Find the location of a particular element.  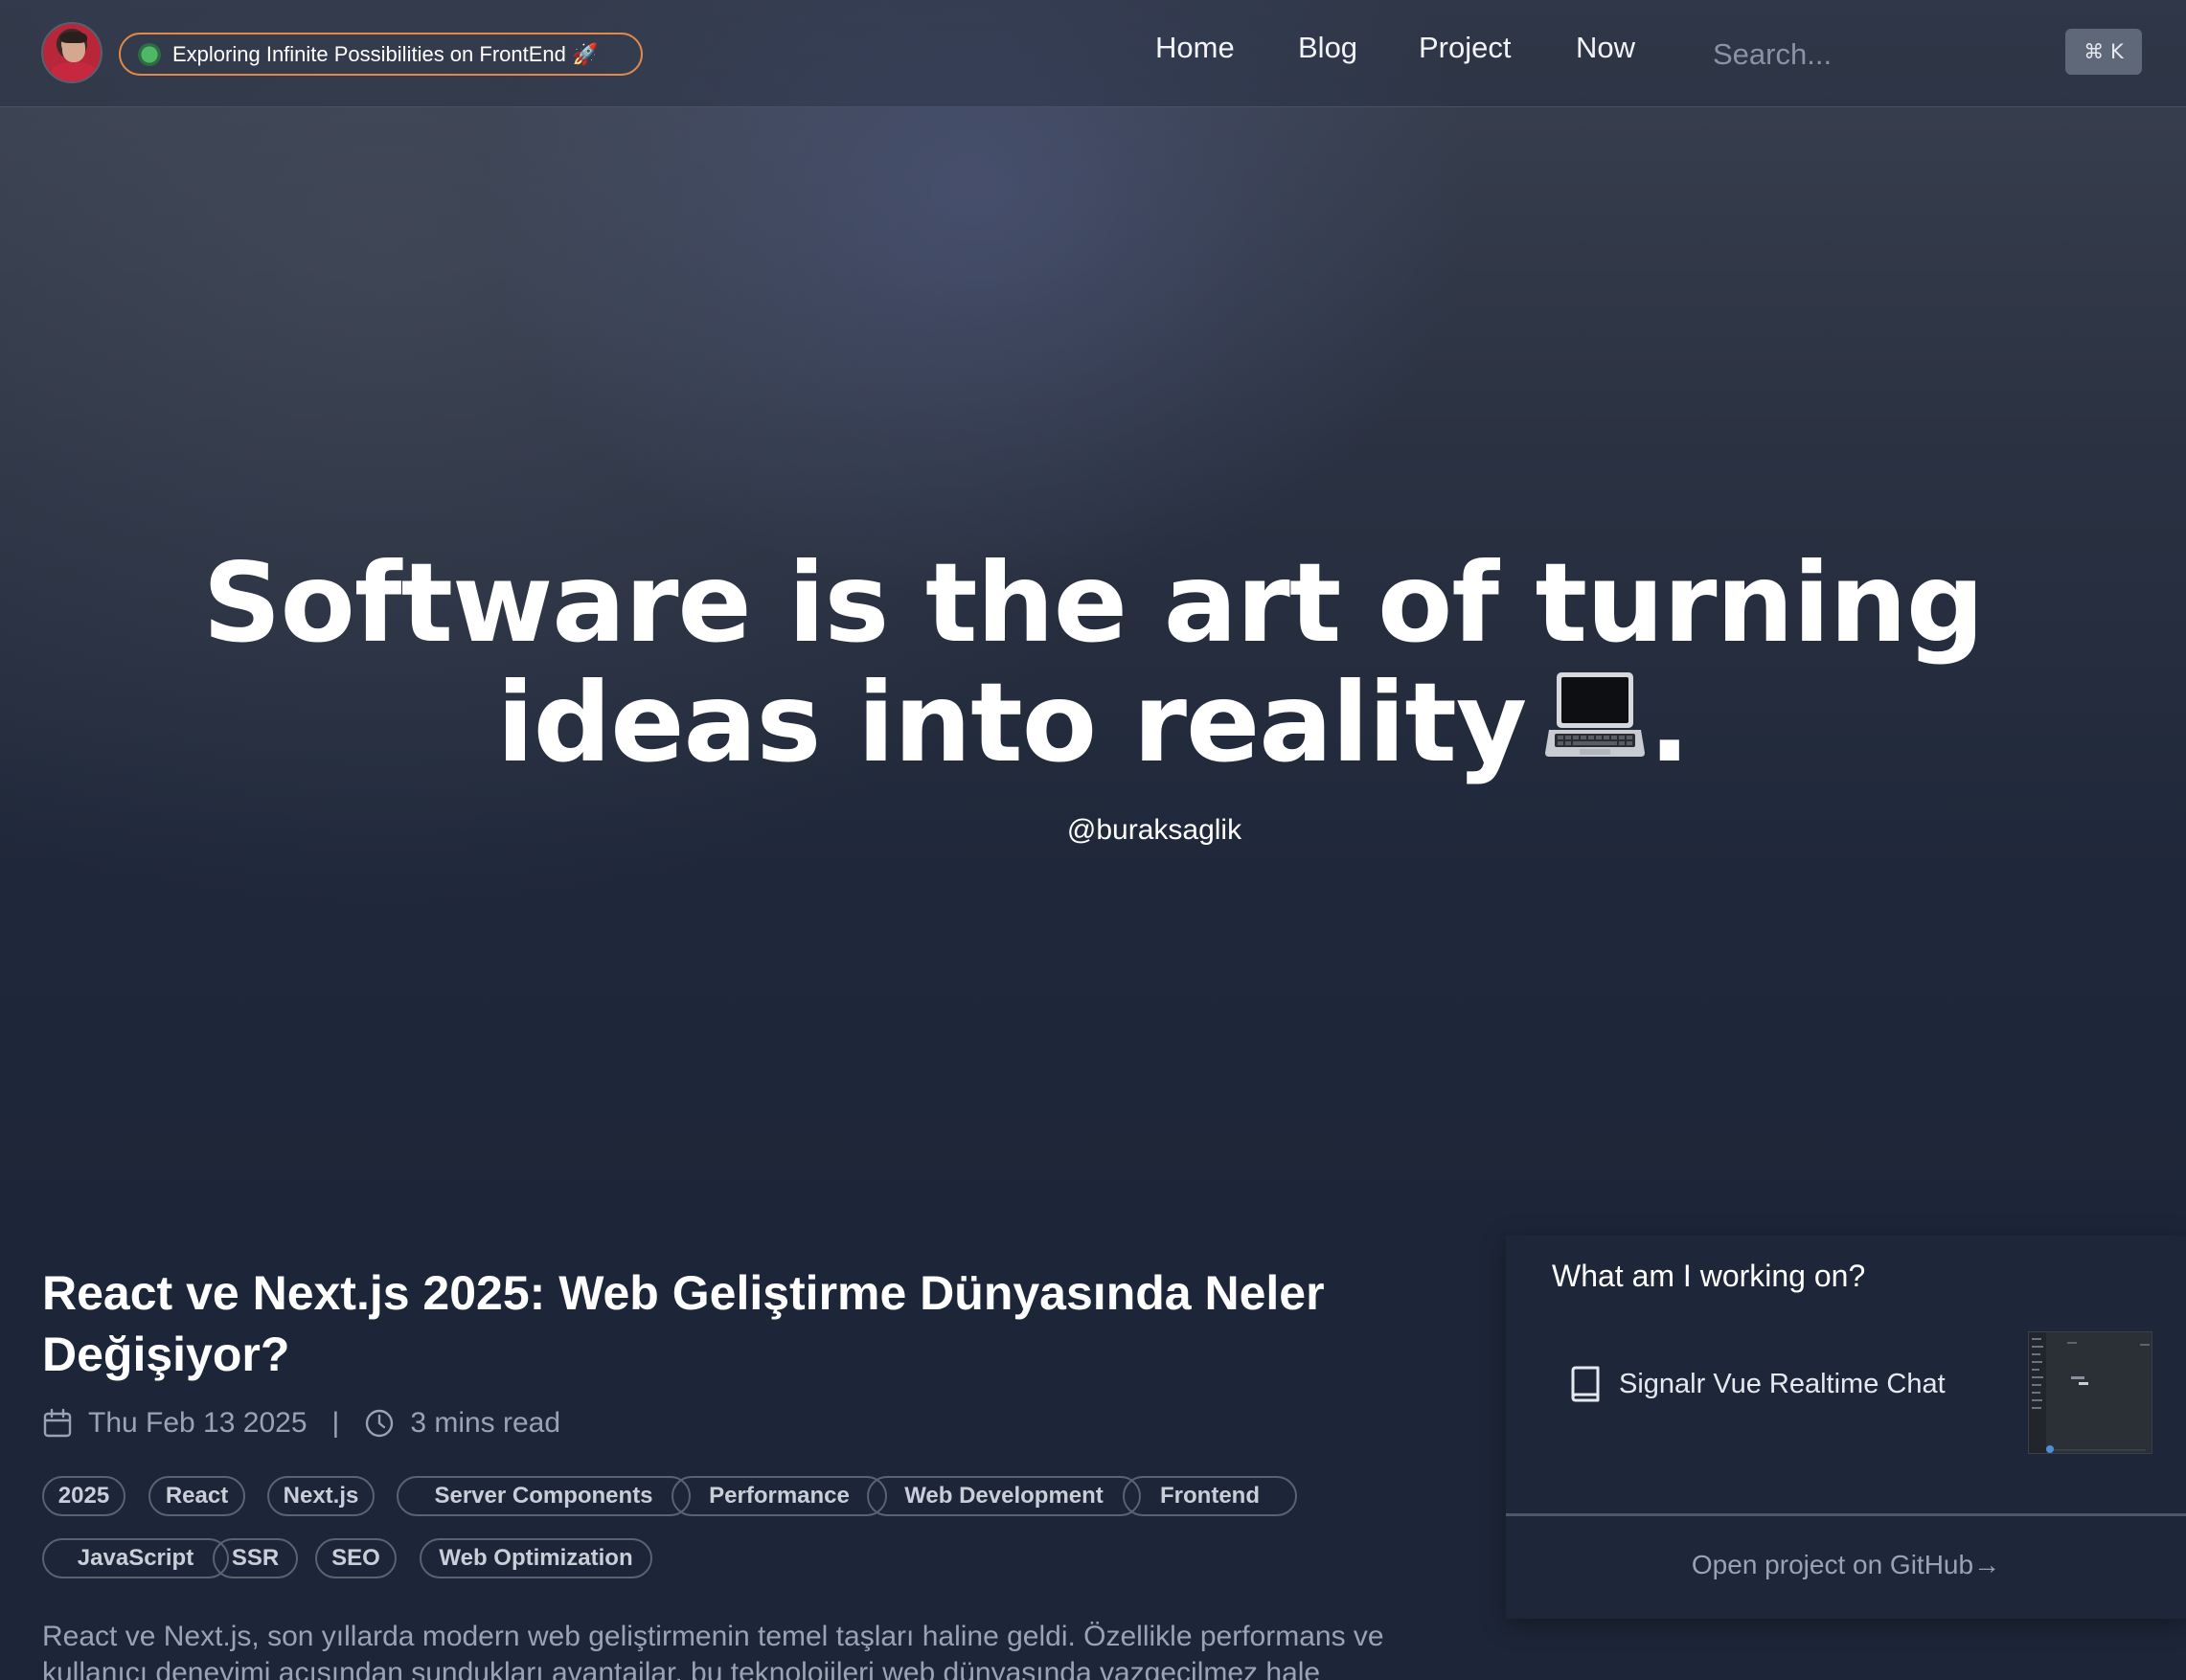

search-shortcut-badge: ⌘ K is located at coordinates (2103, 52).